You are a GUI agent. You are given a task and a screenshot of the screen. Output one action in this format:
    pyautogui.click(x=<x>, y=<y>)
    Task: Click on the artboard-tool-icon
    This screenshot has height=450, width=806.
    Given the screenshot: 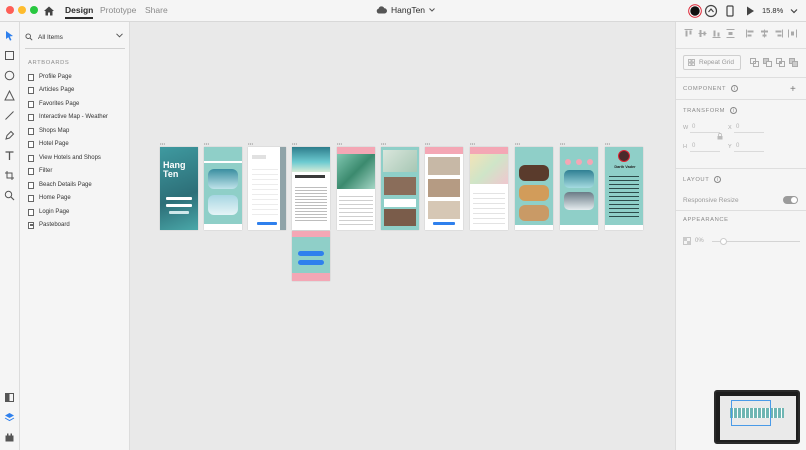 What is the action you would take?
    pyautogui.click(x=9, y=175)
    